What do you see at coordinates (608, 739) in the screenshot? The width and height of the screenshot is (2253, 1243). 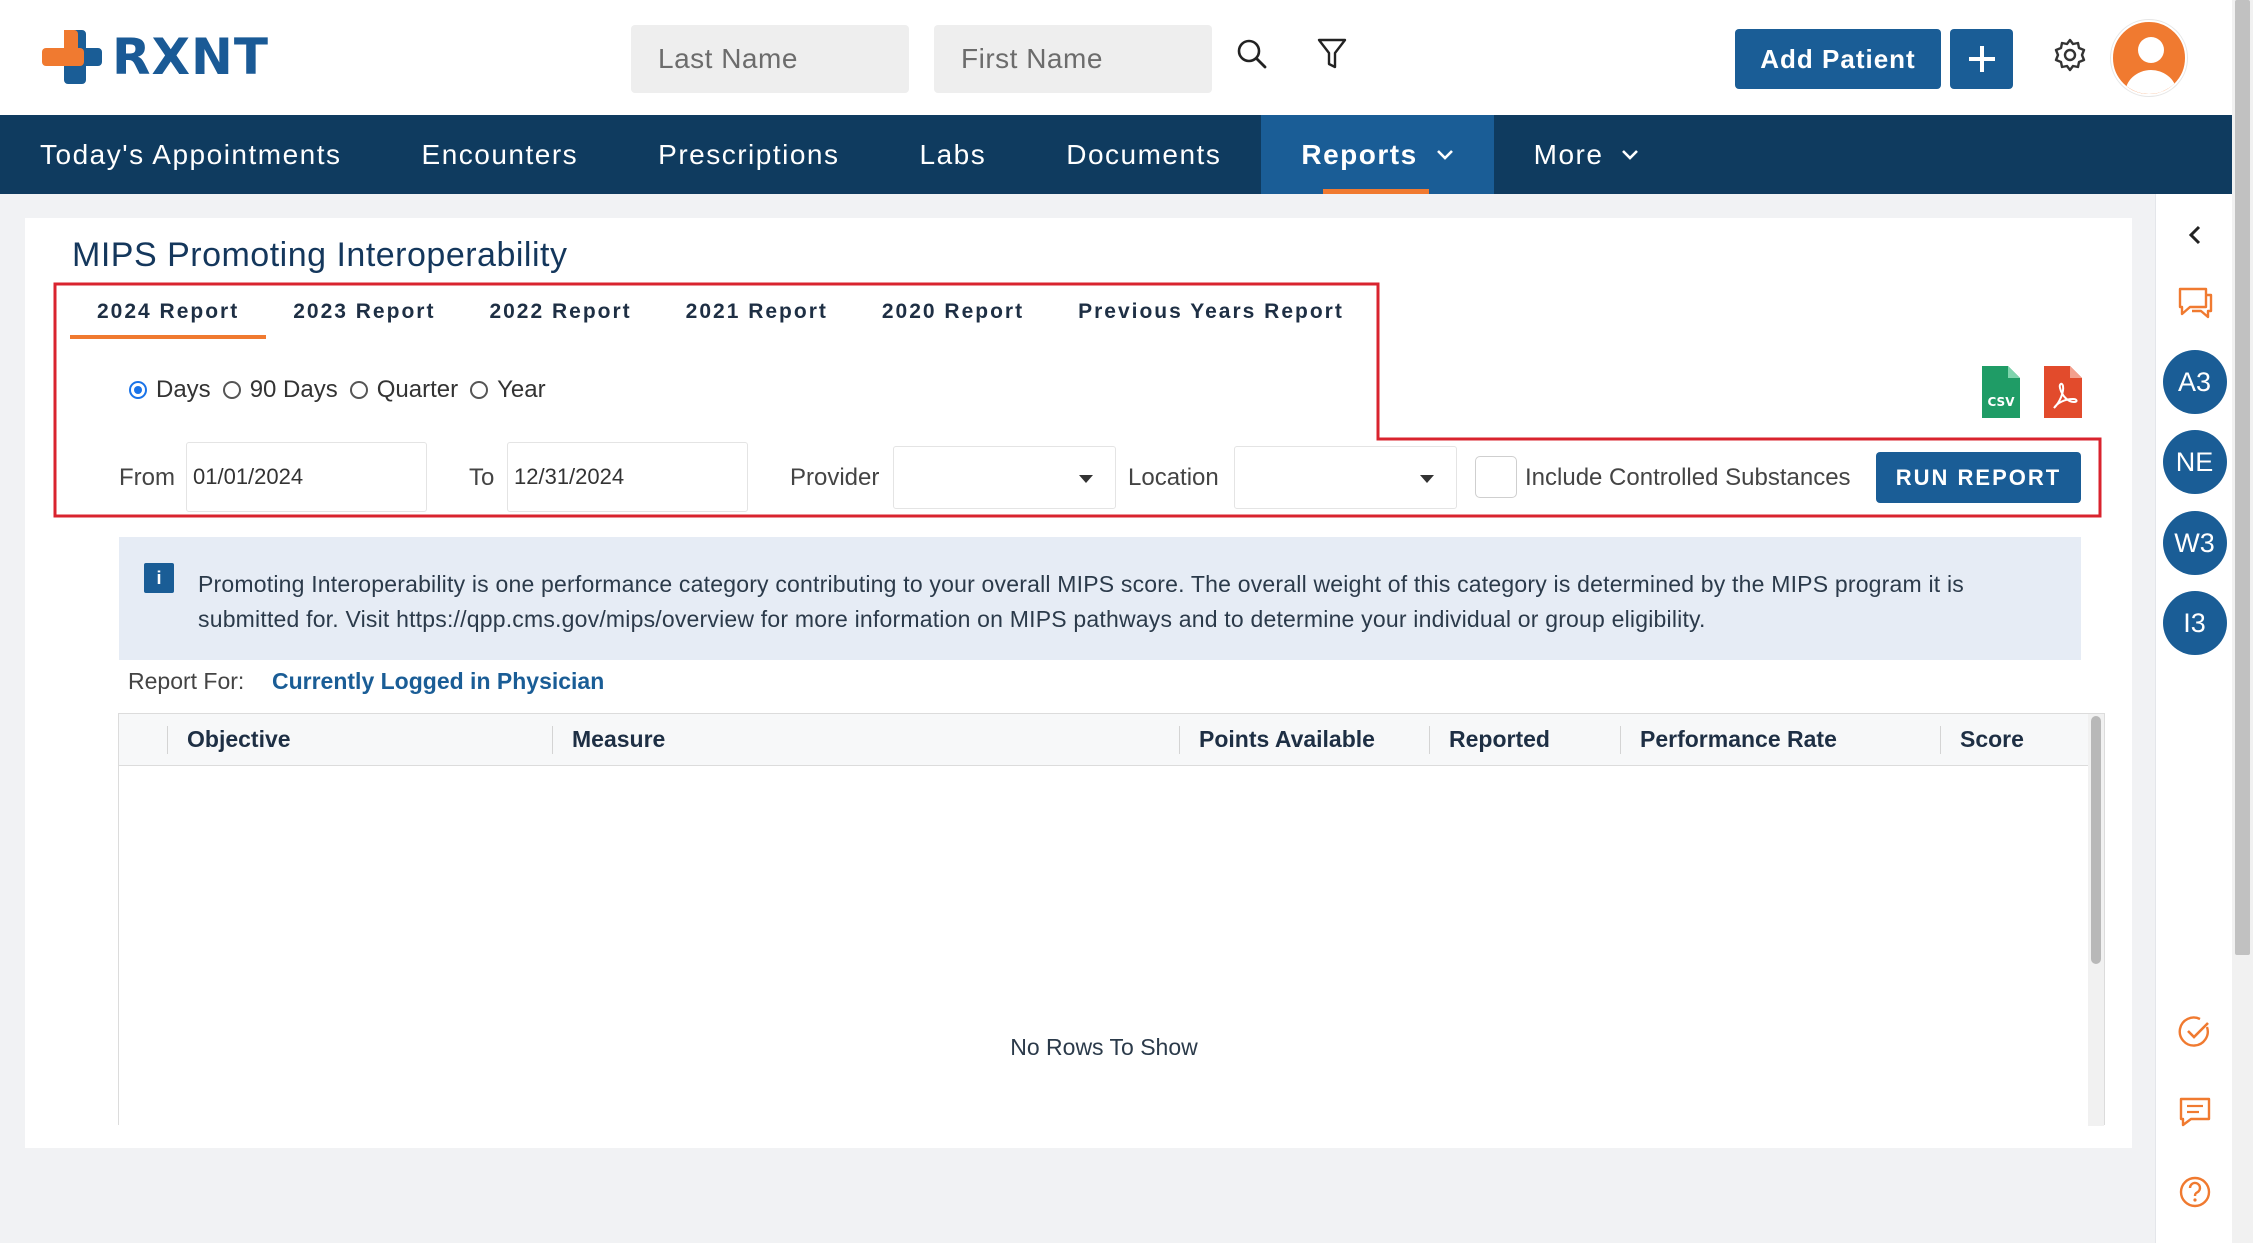 I see `col-measure: Measure` at bounding box center [608, 739].